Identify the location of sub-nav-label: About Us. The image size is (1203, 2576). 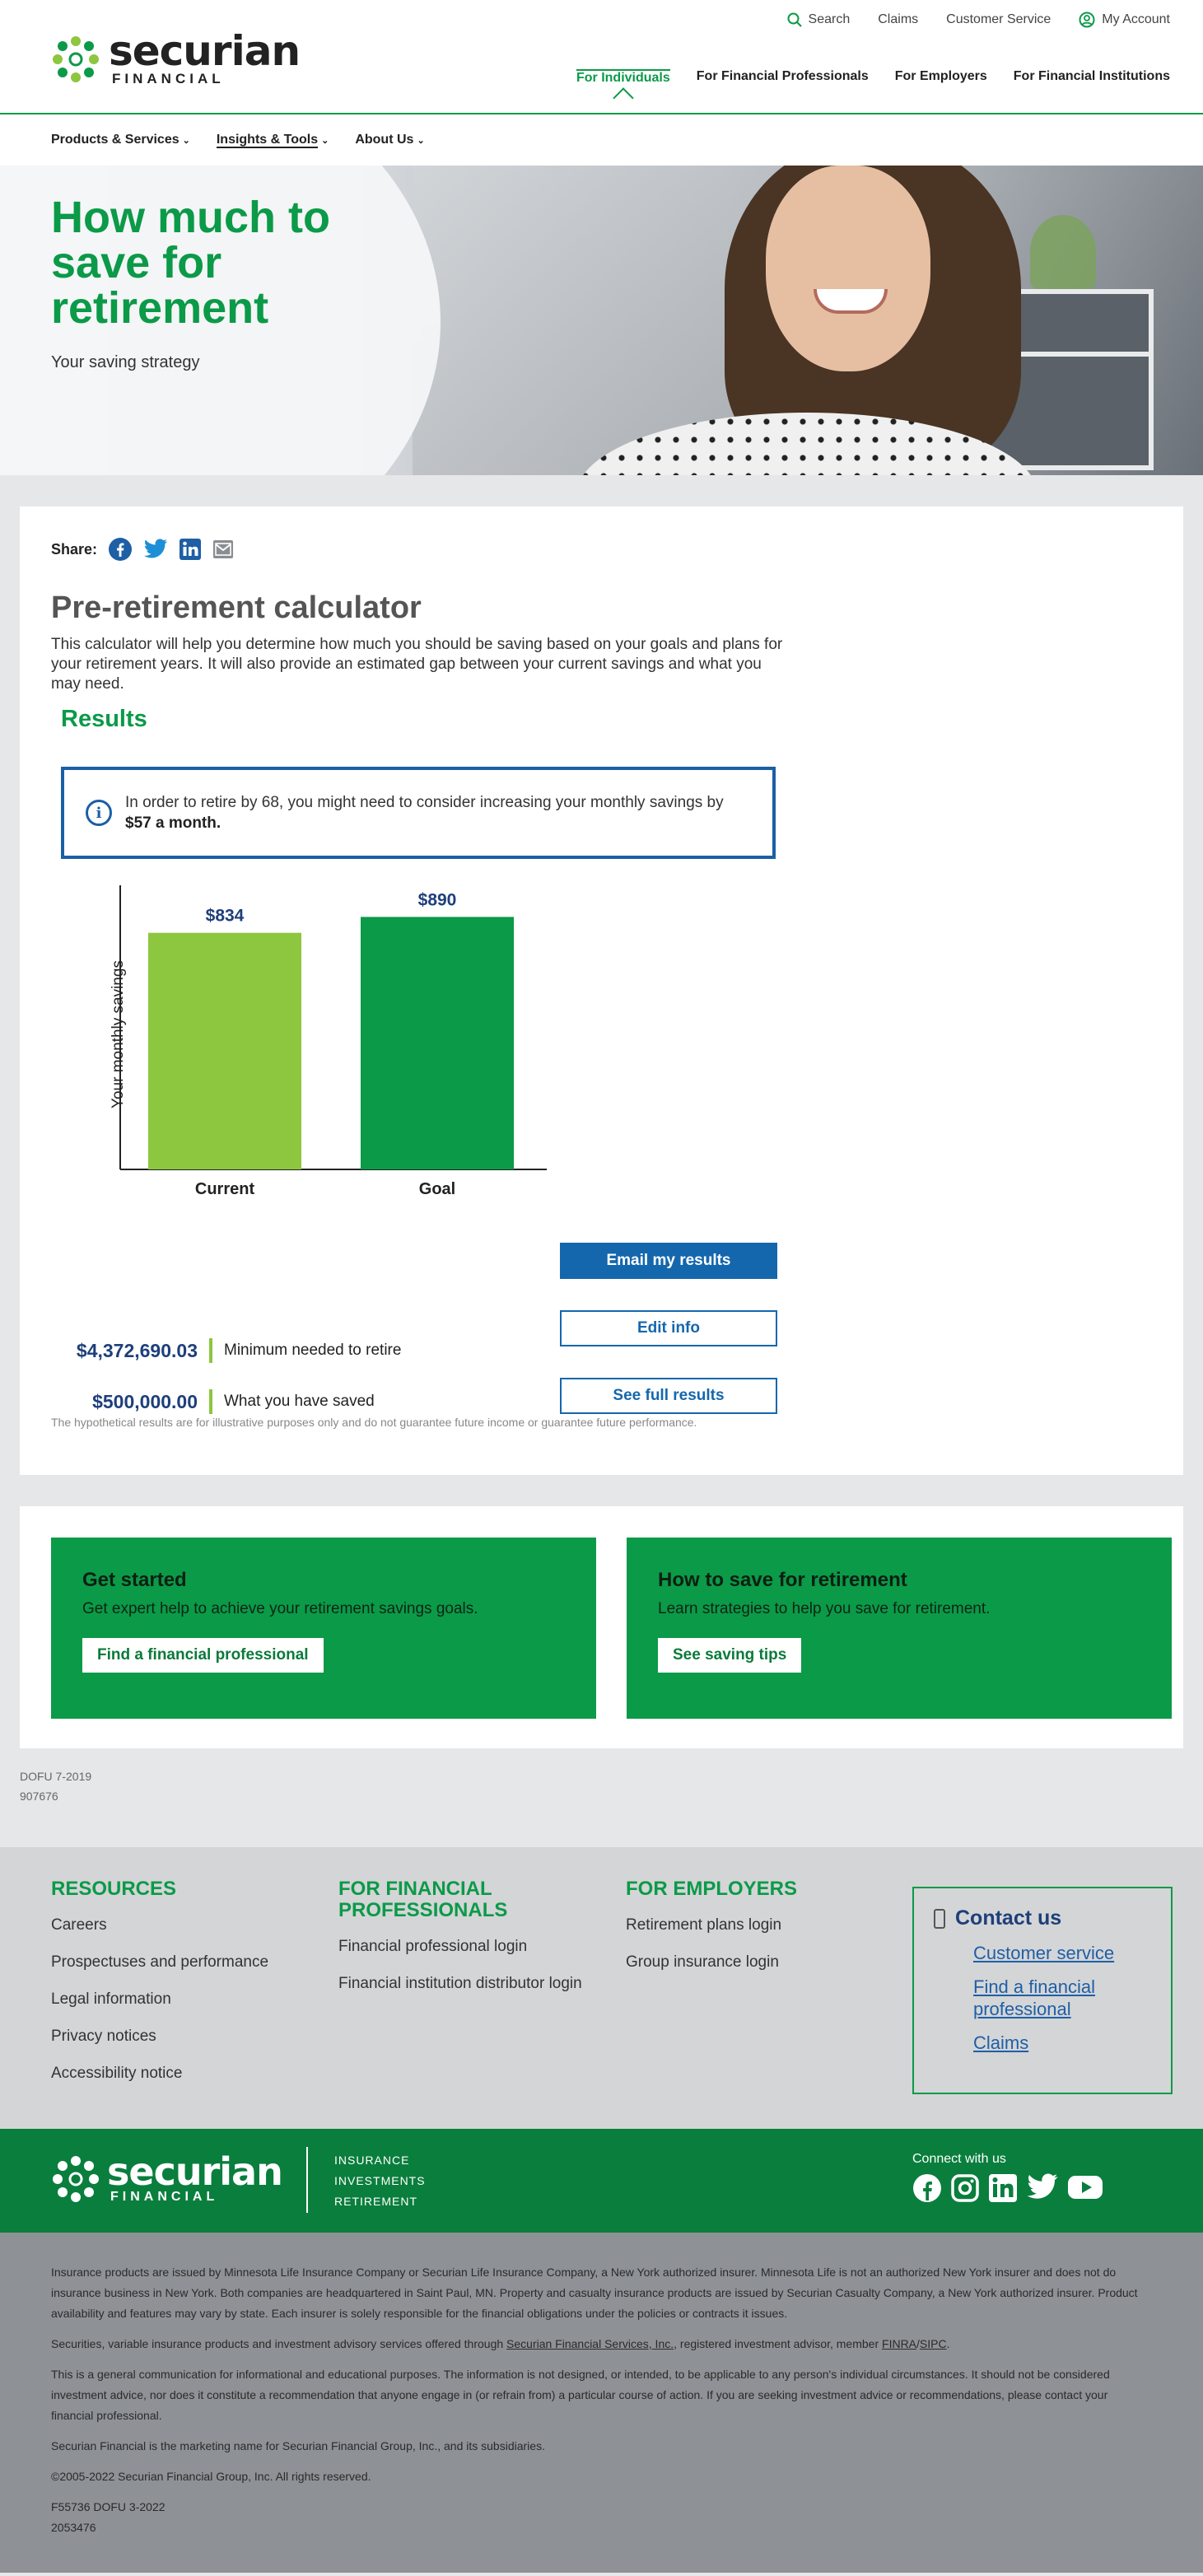
(384, 140).